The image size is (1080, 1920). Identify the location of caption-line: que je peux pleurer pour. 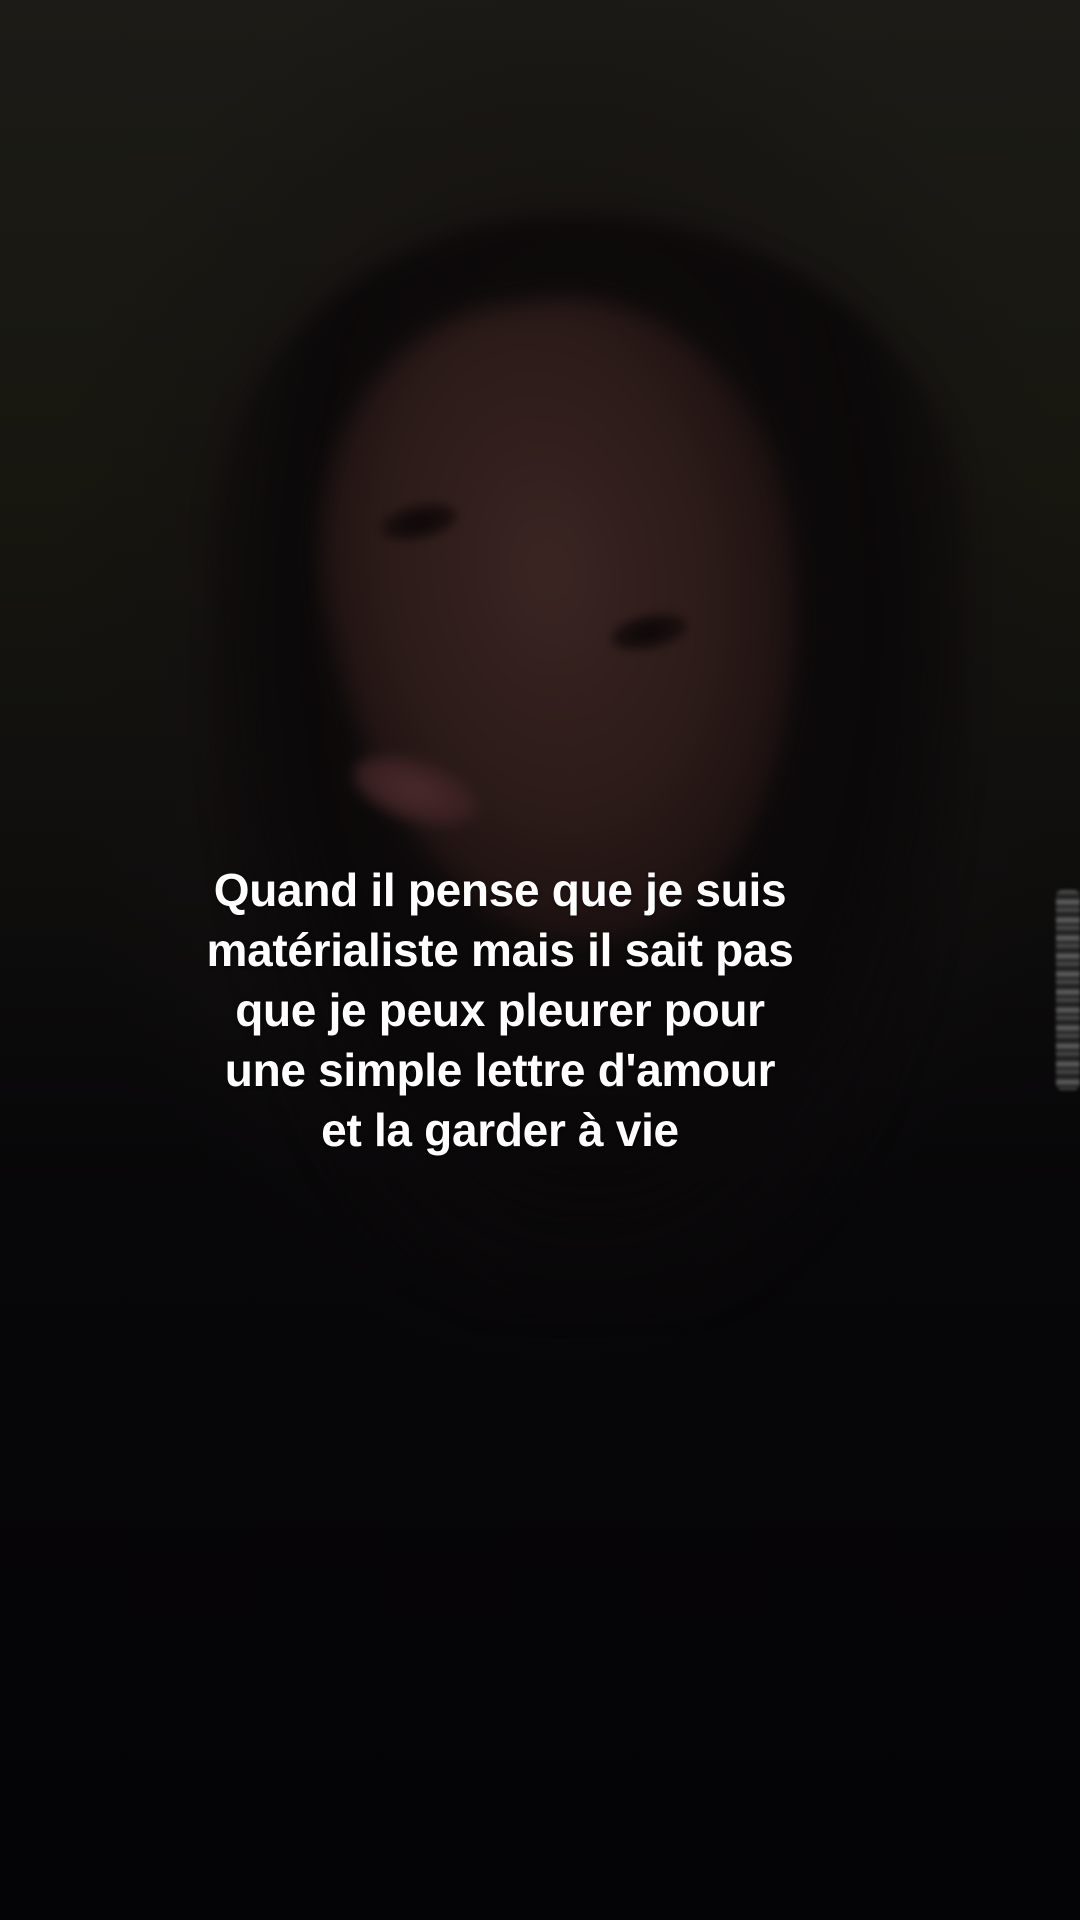
(500, 1010).